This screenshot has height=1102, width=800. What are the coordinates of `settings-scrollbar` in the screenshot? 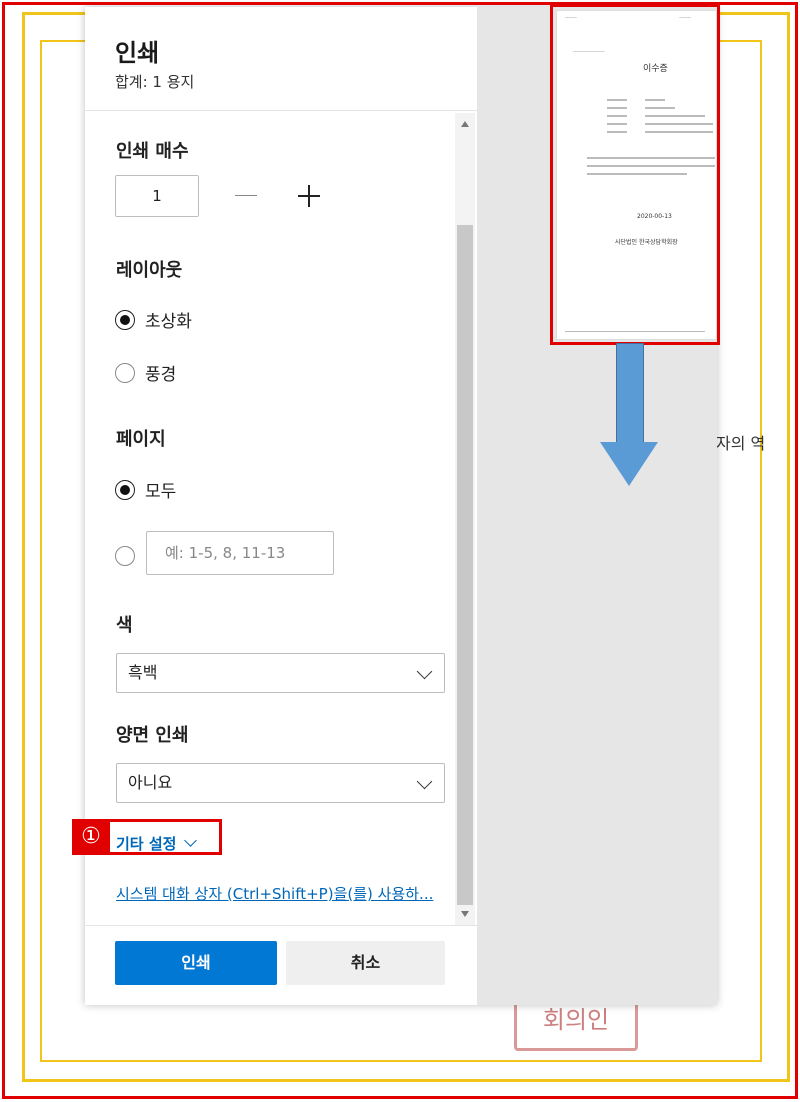 It's located at (465, 519).